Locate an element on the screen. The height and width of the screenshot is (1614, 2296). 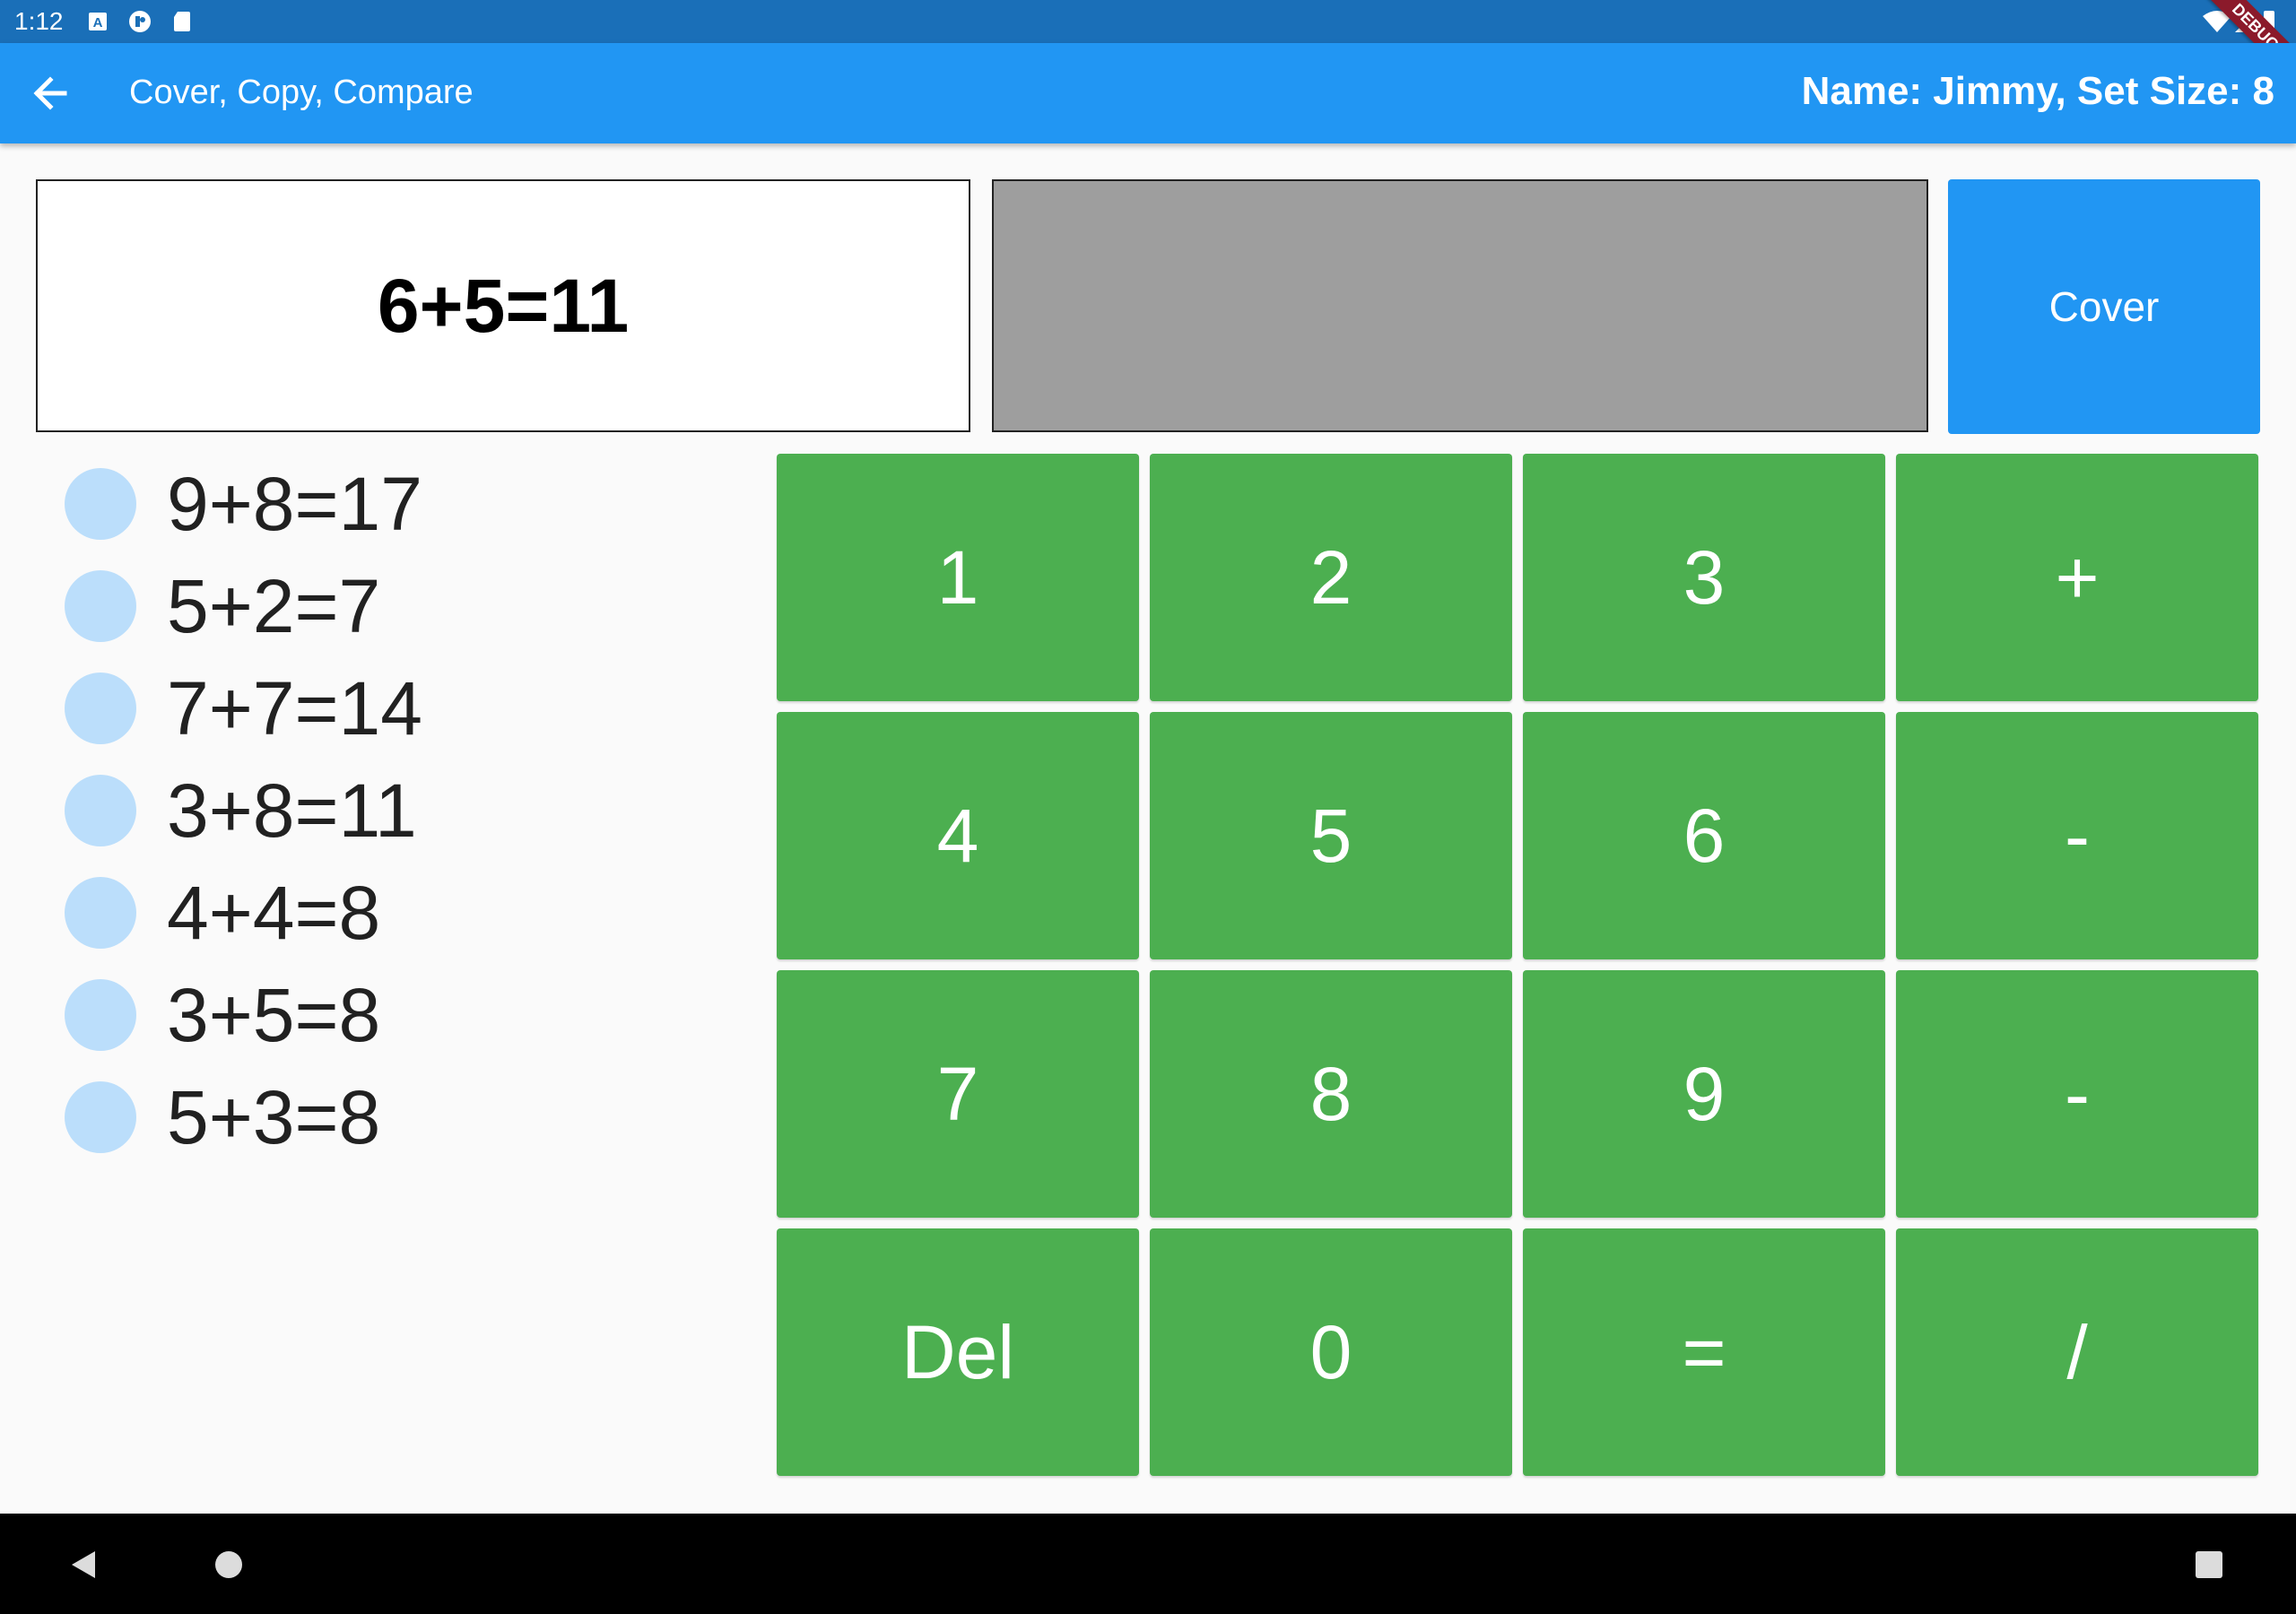
history-text: 3+5=8 is located at coordinates (274, 1015).